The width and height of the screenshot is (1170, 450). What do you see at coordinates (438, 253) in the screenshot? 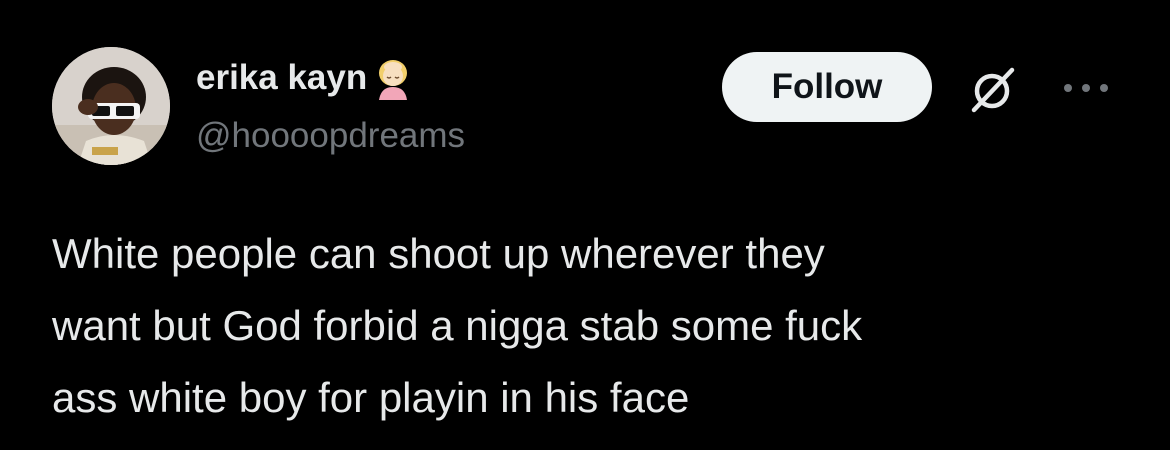
I see `tweet-text-line: White people can shoot up wherever they` at bounding box center [438, 253].